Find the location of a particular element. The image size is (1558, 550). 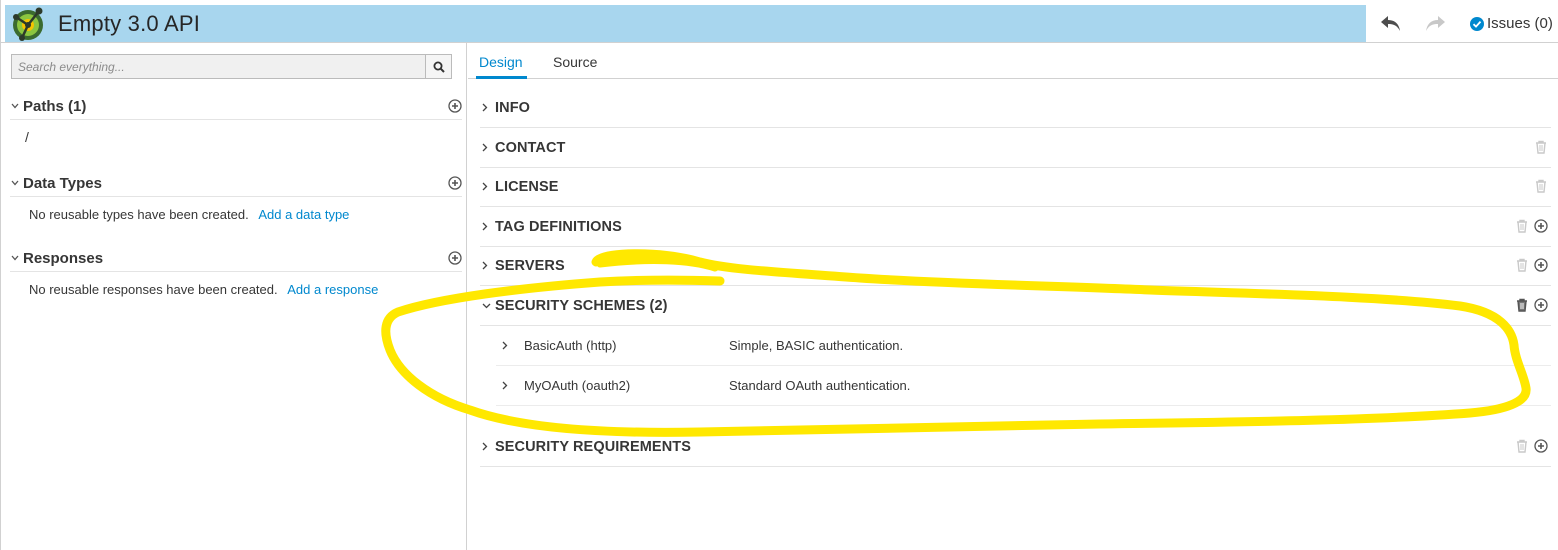

servers-title: SERVERS is located at coordinates (530, 265).